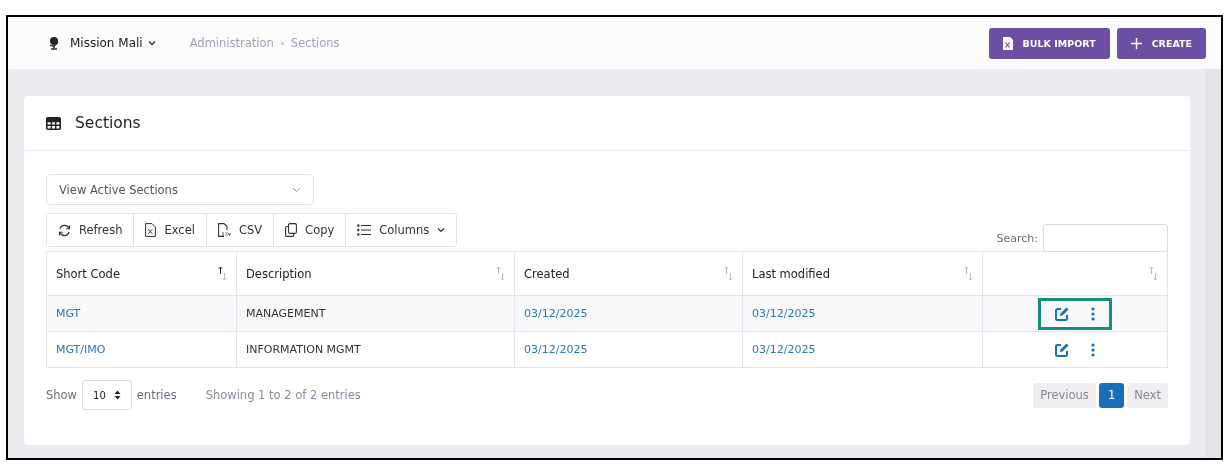  I want to click on breadcrumb-item: Sections, so click(315, 43).